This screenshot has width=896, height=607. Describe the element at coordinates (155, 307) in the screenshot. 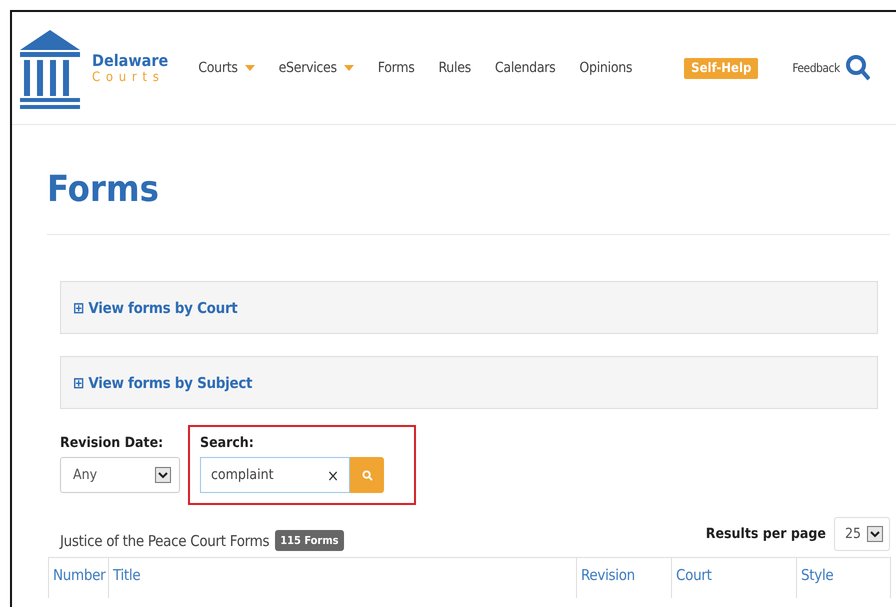

I see `accordion-toggle: ⊞ View forms by Court` at that location.